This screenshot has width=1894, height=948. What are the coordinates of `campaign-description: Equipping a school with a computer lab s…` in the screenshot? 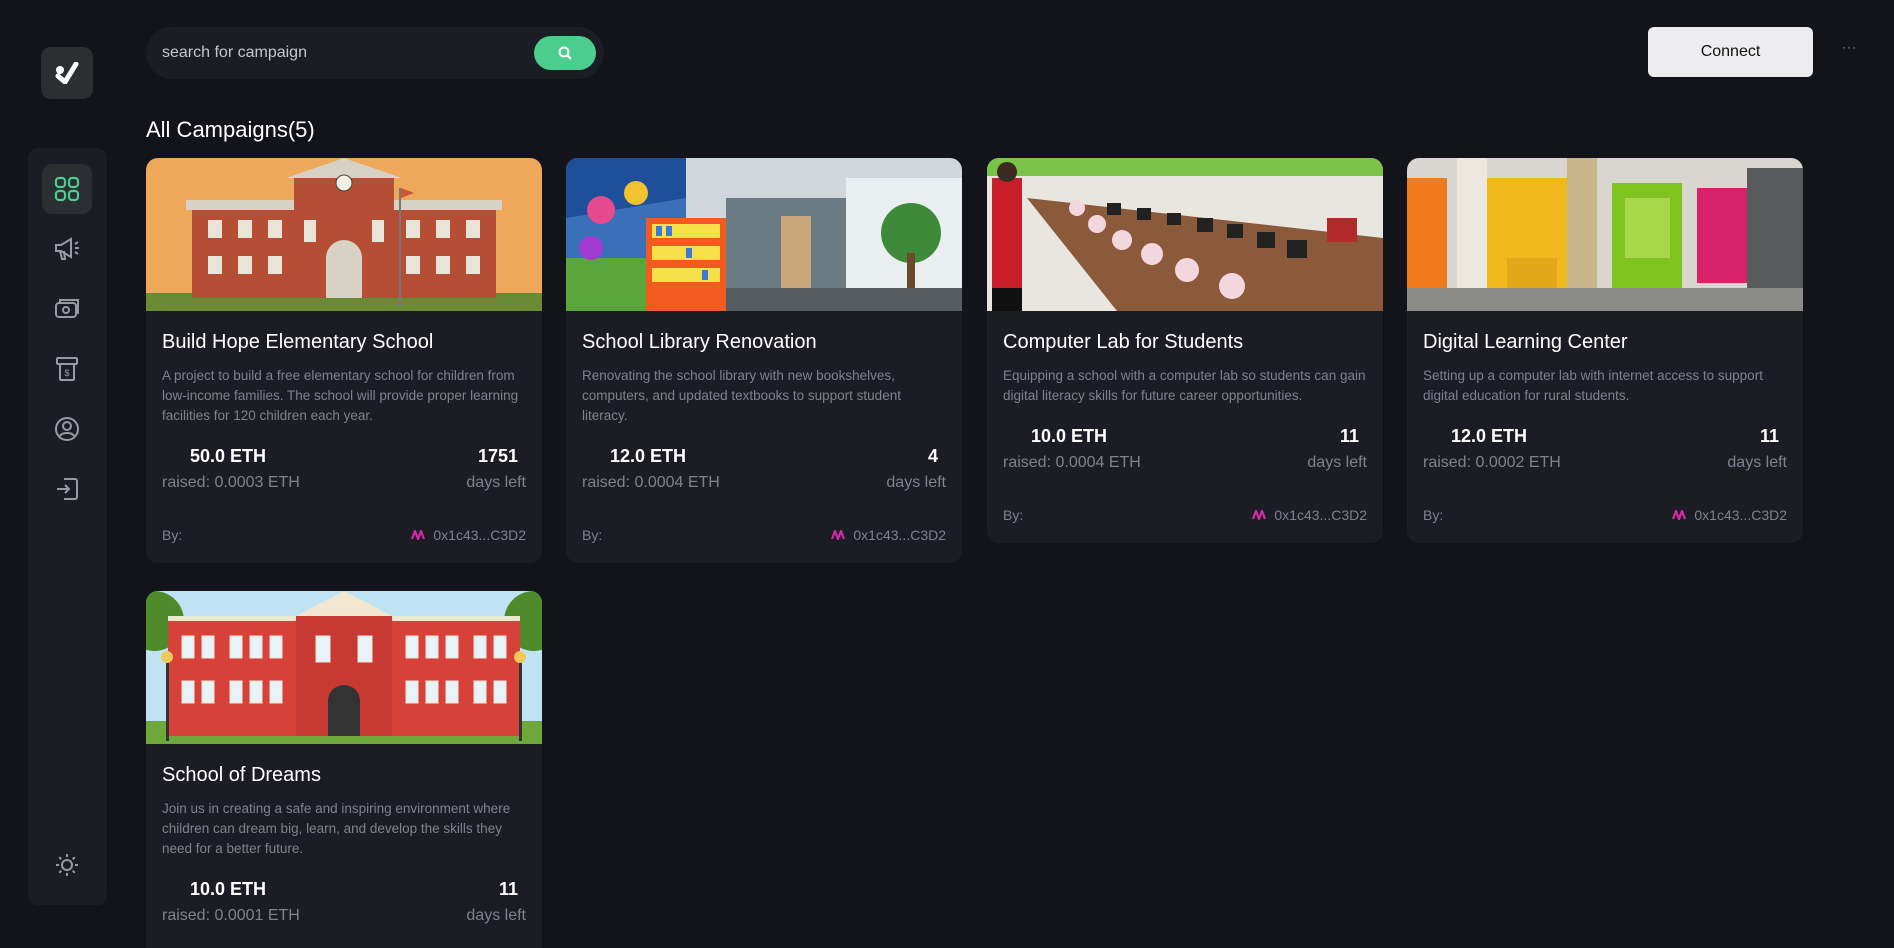 It's located at (1184, 385).